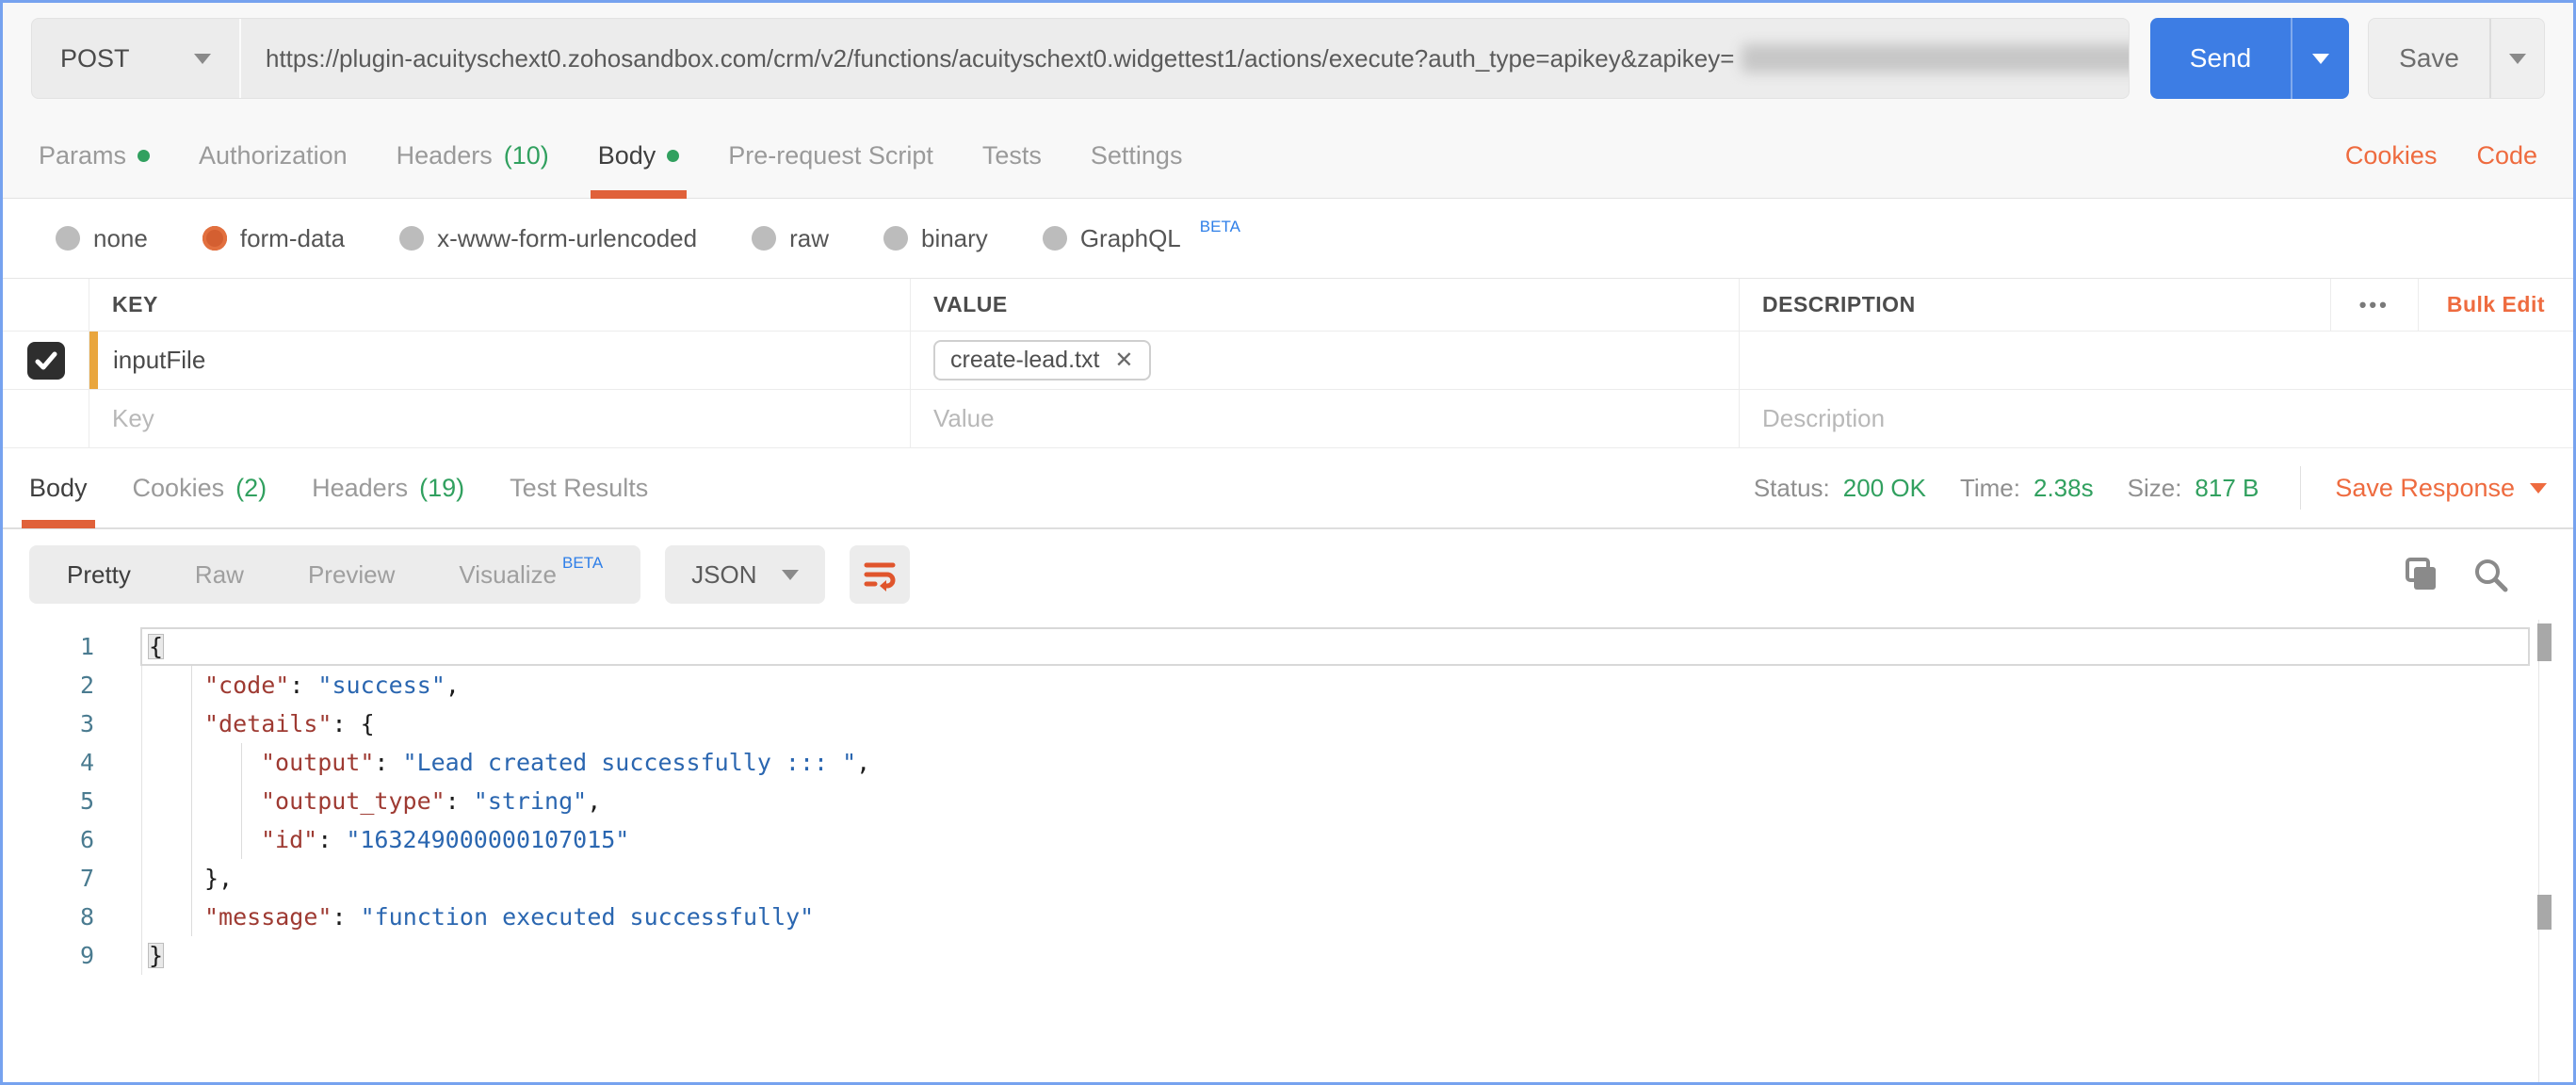 Image resolution: width=2576 pixels, height=1085 pixels. What do you see at coordinates (2156, 419) in the screenshot?
I see `description-input-placeholder: Description` at bounding box center [2156, 419].